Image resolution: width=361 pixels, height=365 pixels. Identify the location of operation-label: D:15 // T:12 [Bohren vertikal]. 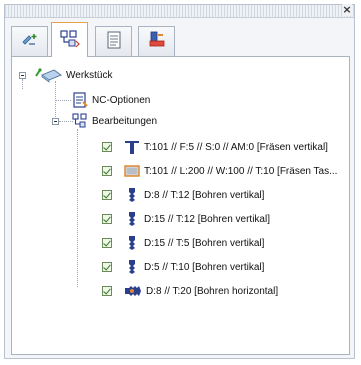
(207, 219).